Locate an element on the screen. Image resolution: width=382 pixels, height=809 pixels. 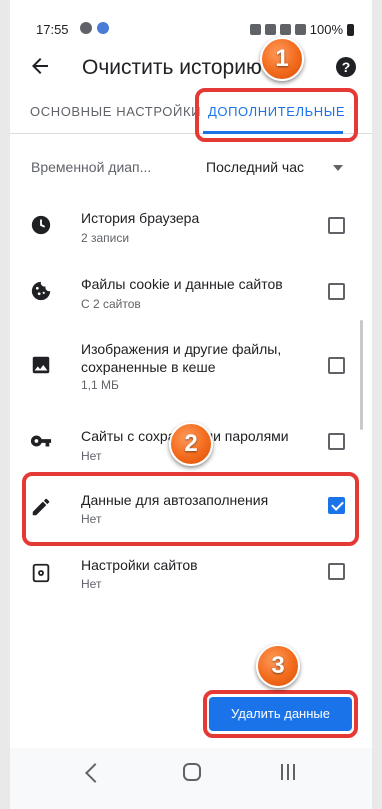
highlight-box-delete is located at coordinates (280, 714).